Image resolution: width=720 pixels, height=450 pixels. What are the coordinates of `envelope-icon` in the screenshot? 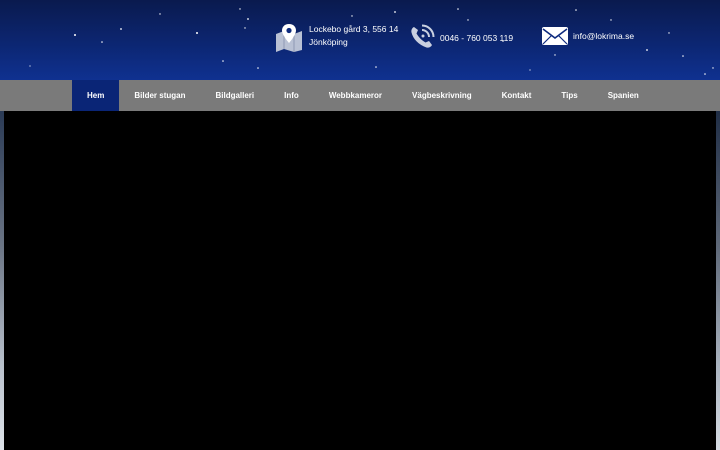 It's located at (555, 36).